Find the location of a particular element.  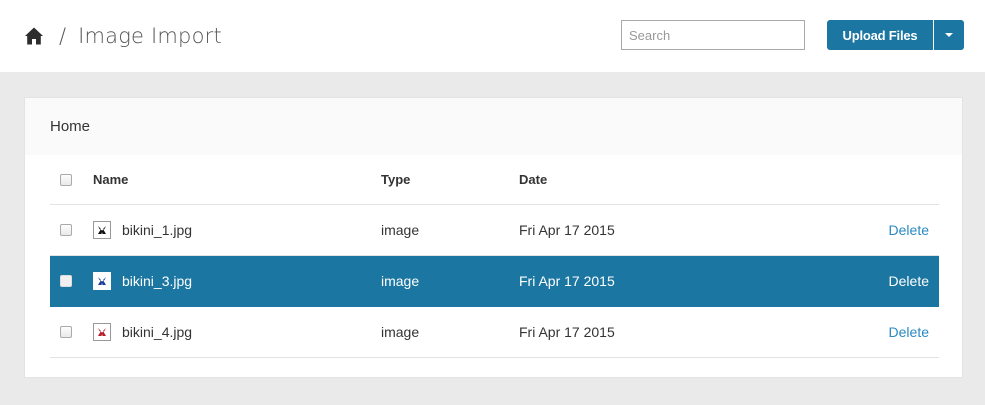

page-title: Image Import is located at coordinates (150, 36).